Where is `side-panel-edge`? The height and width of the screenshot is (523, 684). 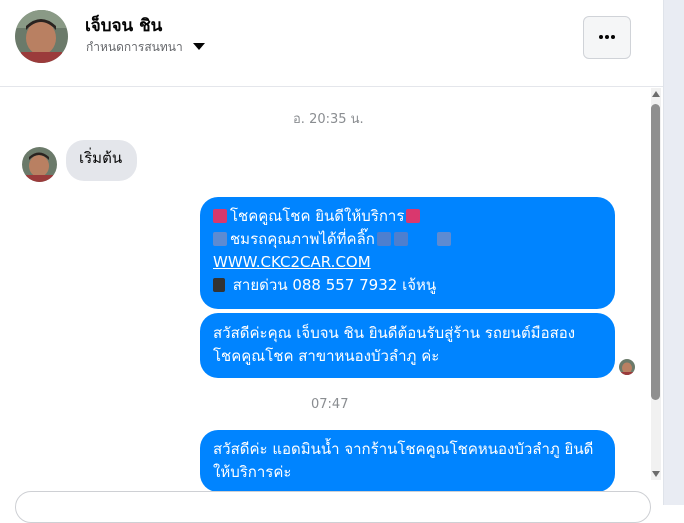 side-panel-edge is located at coordinates (673, 252).